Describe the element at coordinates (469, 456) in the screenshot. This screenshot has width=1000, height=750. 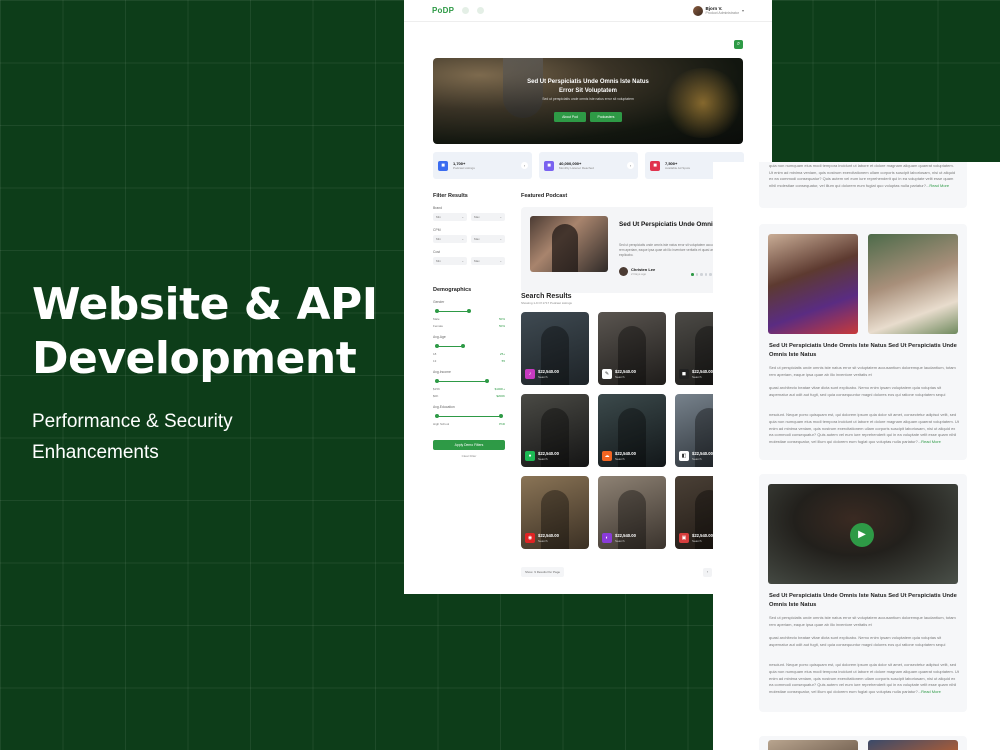
I see `clear-filter-link: Clear Filter` at that location.